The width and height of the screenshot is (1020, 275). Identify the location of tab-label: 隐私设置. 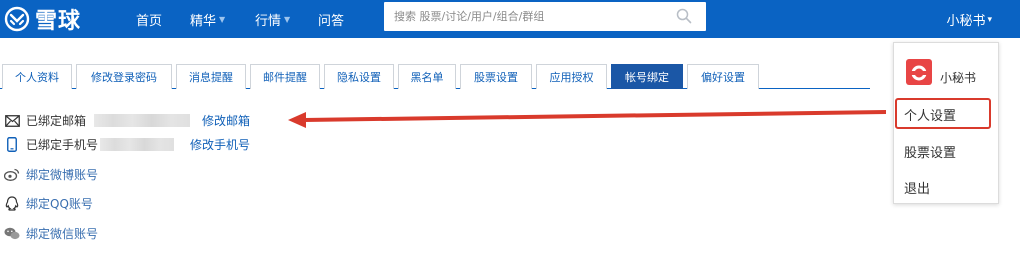
(359, 77).